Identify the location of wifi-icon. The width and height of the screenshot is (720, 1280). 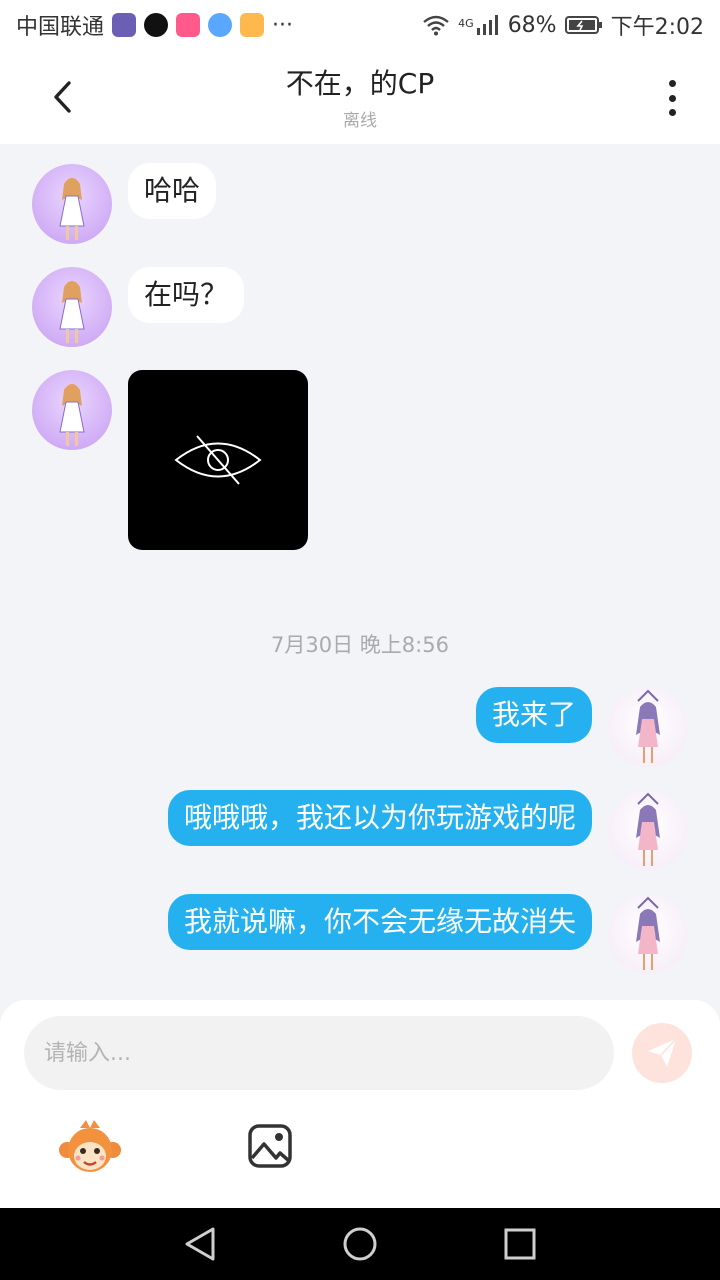
(436, 25).